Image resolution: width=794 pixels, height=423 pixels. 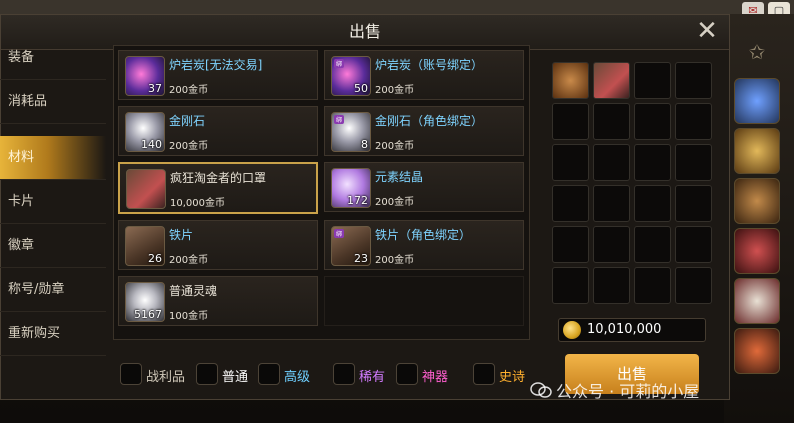 I want to click on filter-label-common: 普通, so click(x=235, y=377).